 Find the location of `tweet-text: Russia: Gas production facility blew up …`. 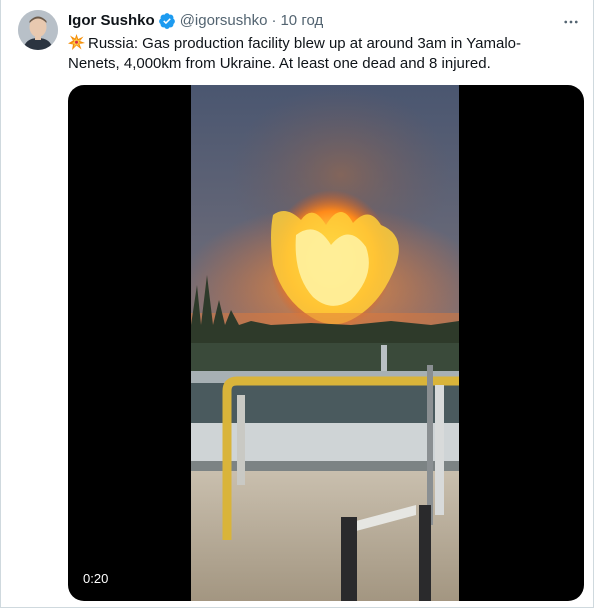

tweet-text: Russia: Gas production facility blew up … is located at coordinates (318, 54).